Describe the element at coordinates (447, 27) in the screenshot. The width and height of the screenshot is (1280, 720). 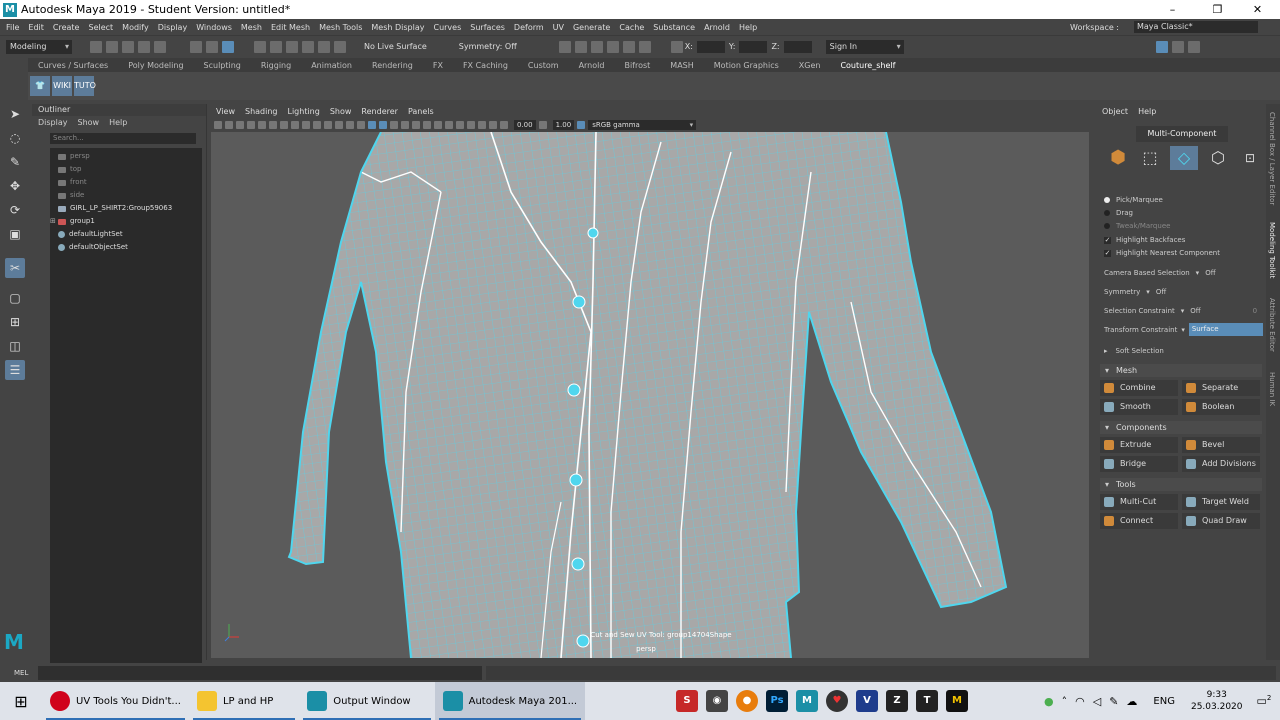
I see `menu-curves: Curves` at that location.